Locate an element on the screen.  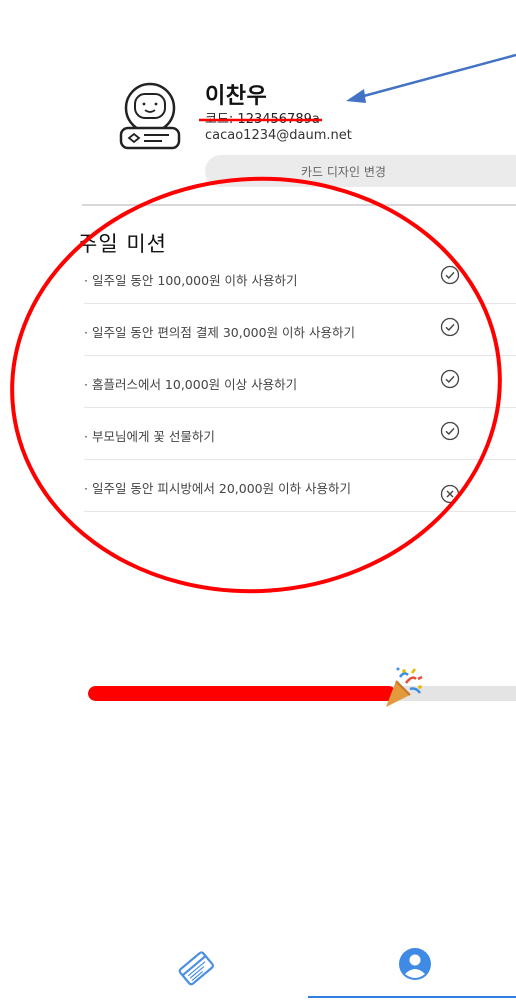
mission-progress-fill is located at coordinates (242, 693).